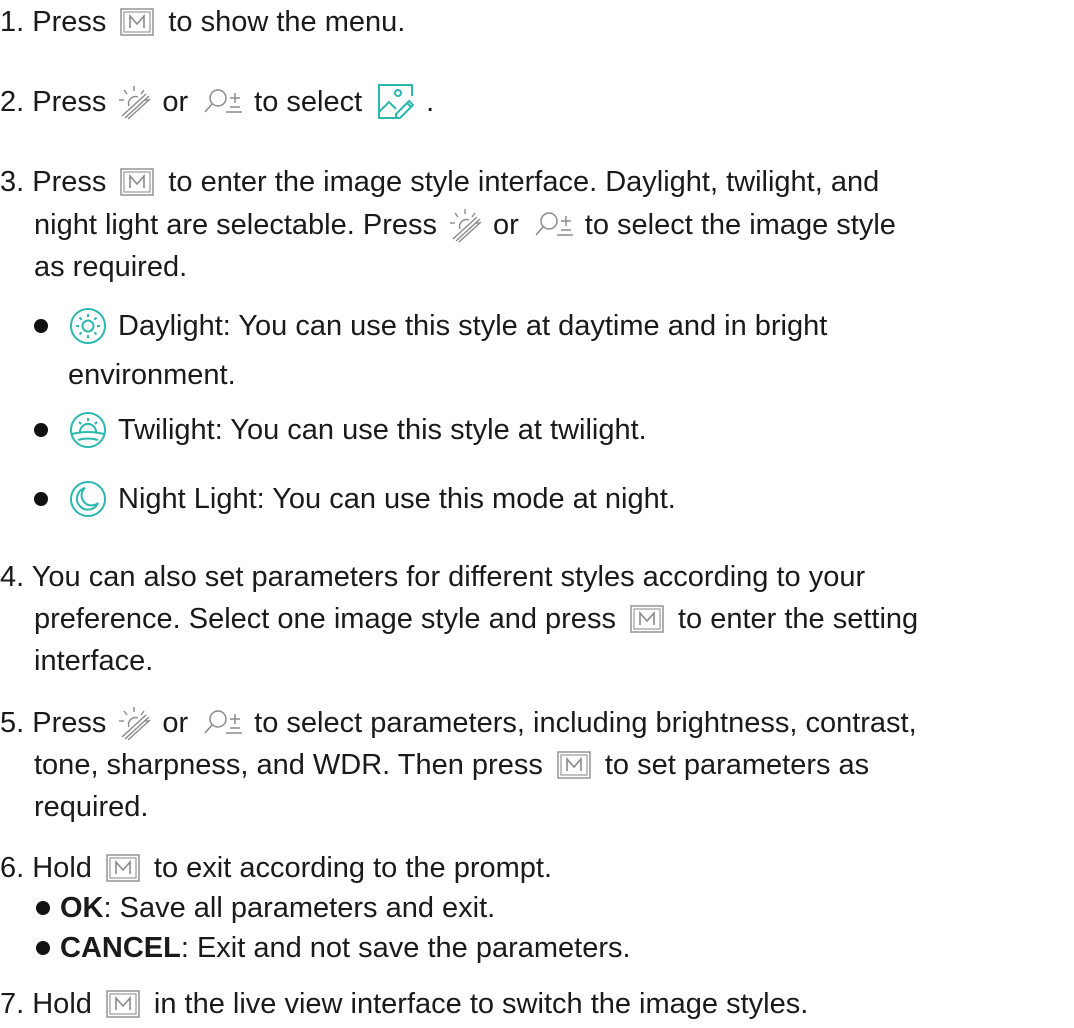  I want to click on step-3-prefix: 3. Press, so click(53, 182).